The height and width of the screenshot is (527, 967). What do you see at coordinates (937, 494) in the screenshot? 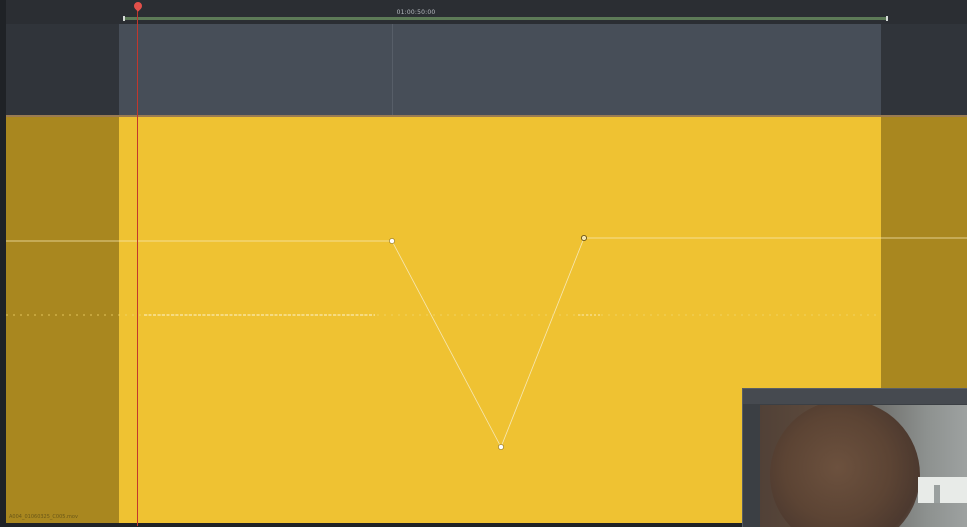
I see `background-sign-gap` at bounding box center [937, 494].